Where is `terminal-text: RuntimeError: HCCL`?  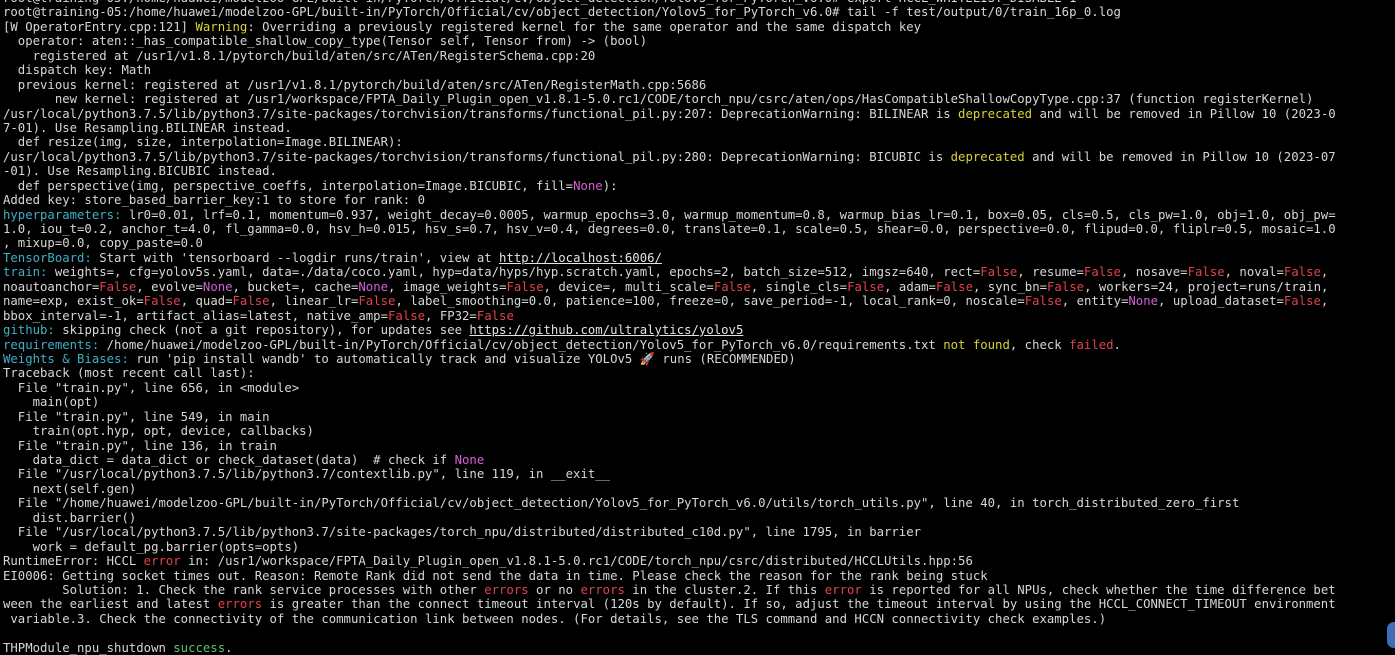
terminal-text: RuntimeError: HCCL is located at coordinates (73, 561).